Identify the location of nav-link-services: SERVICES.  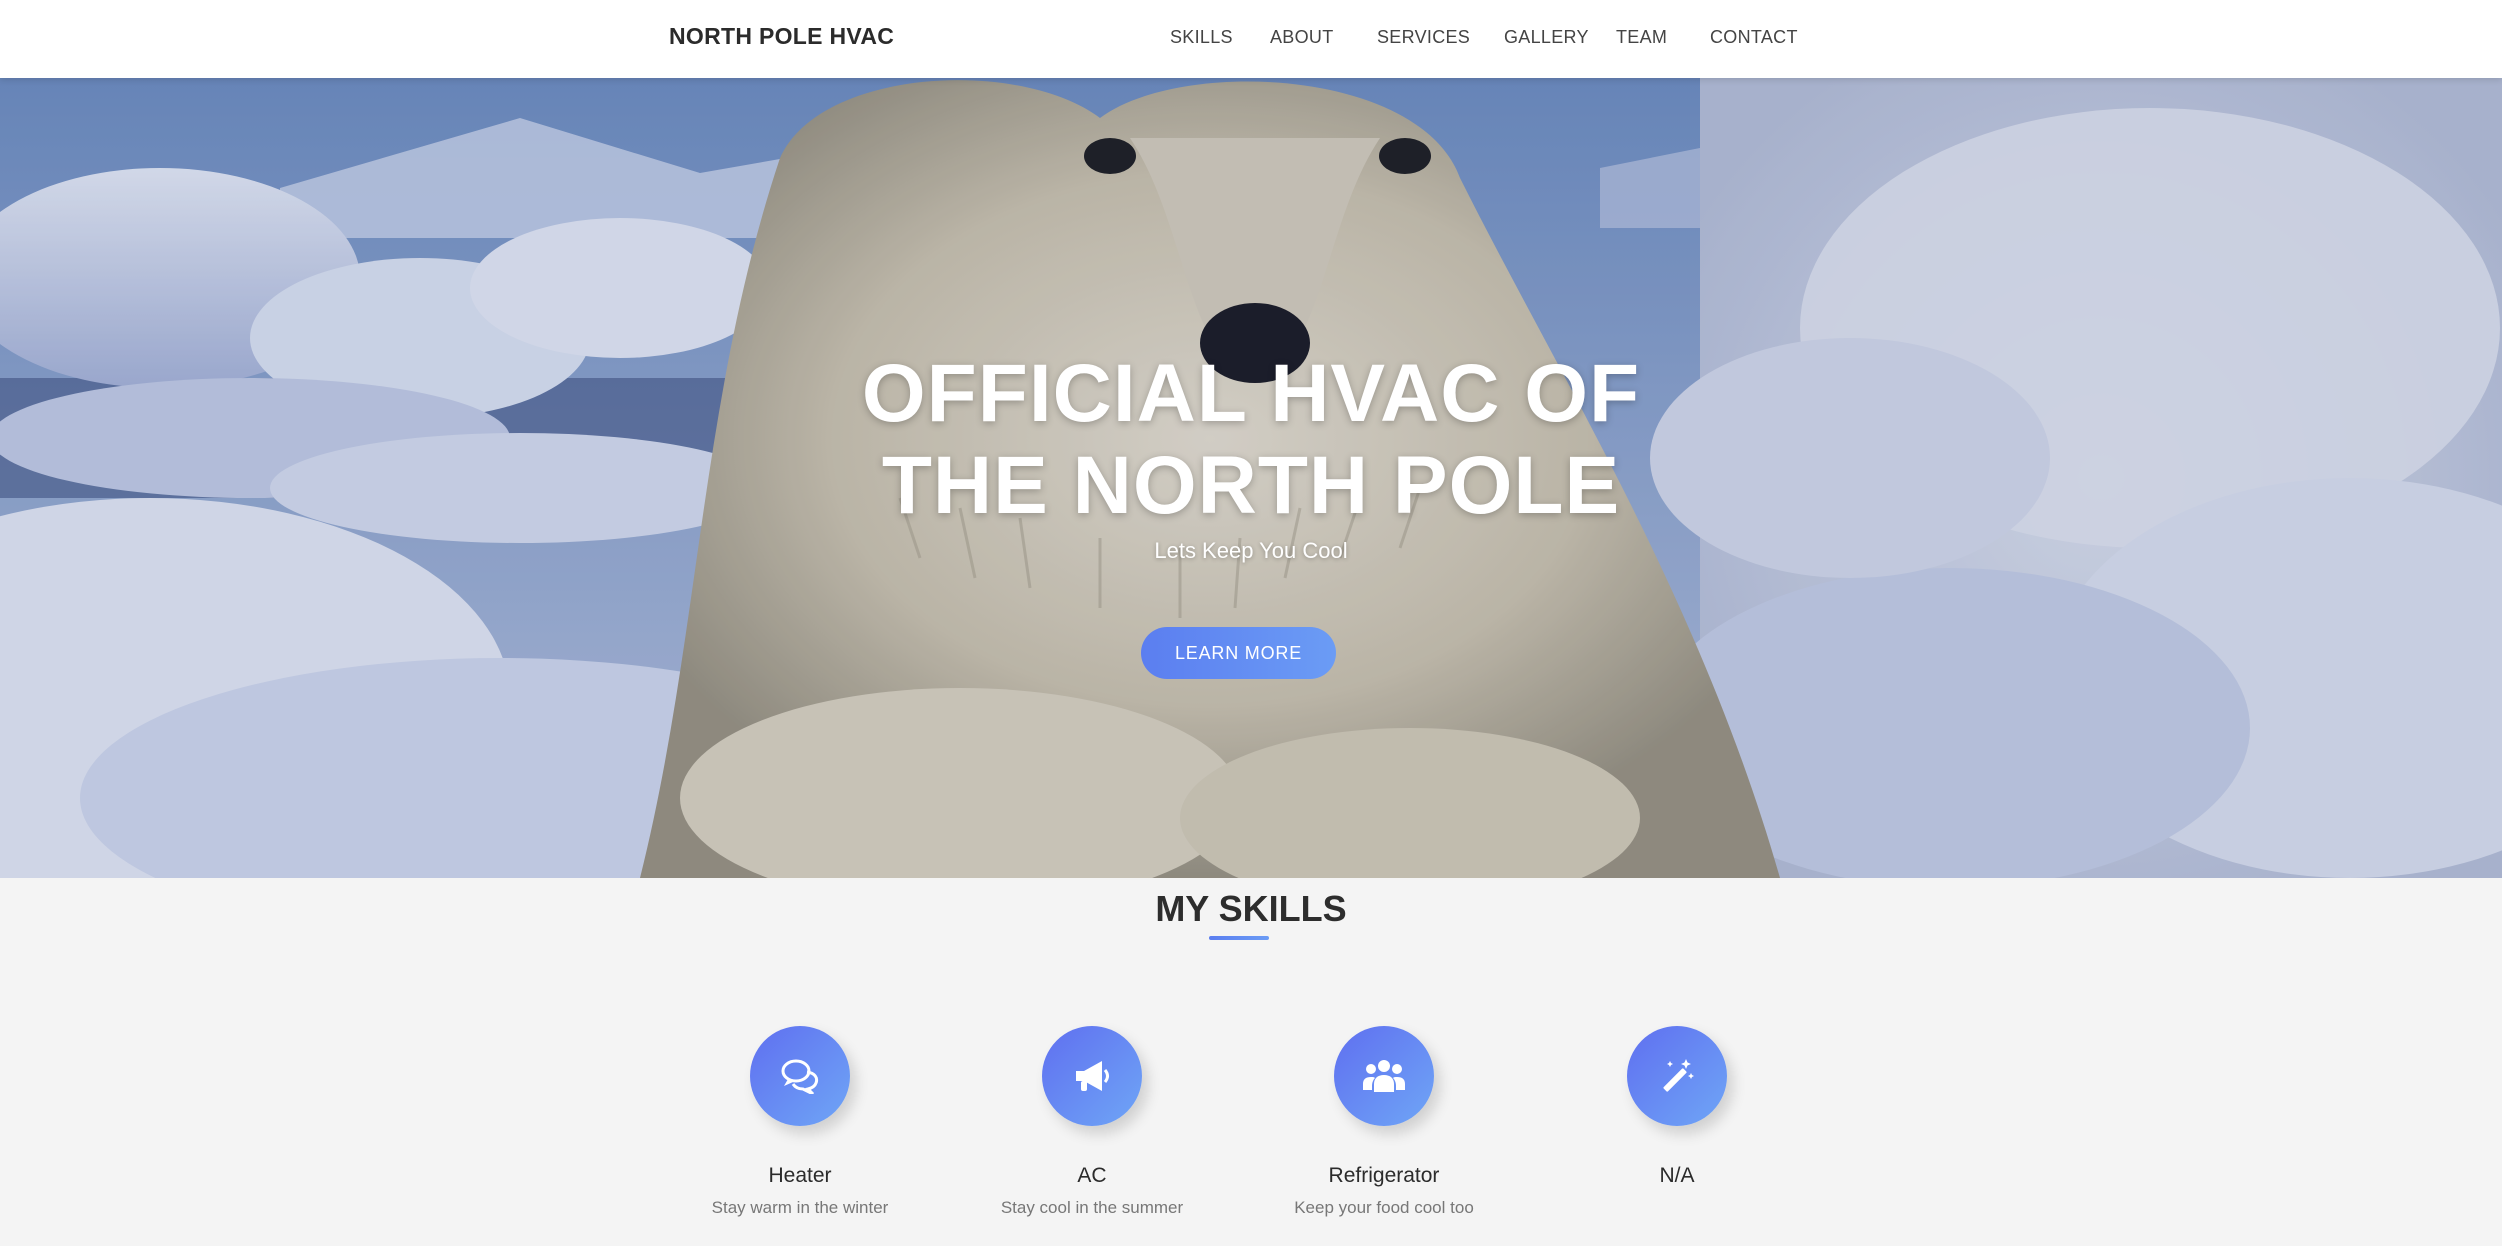
(1440, 37).